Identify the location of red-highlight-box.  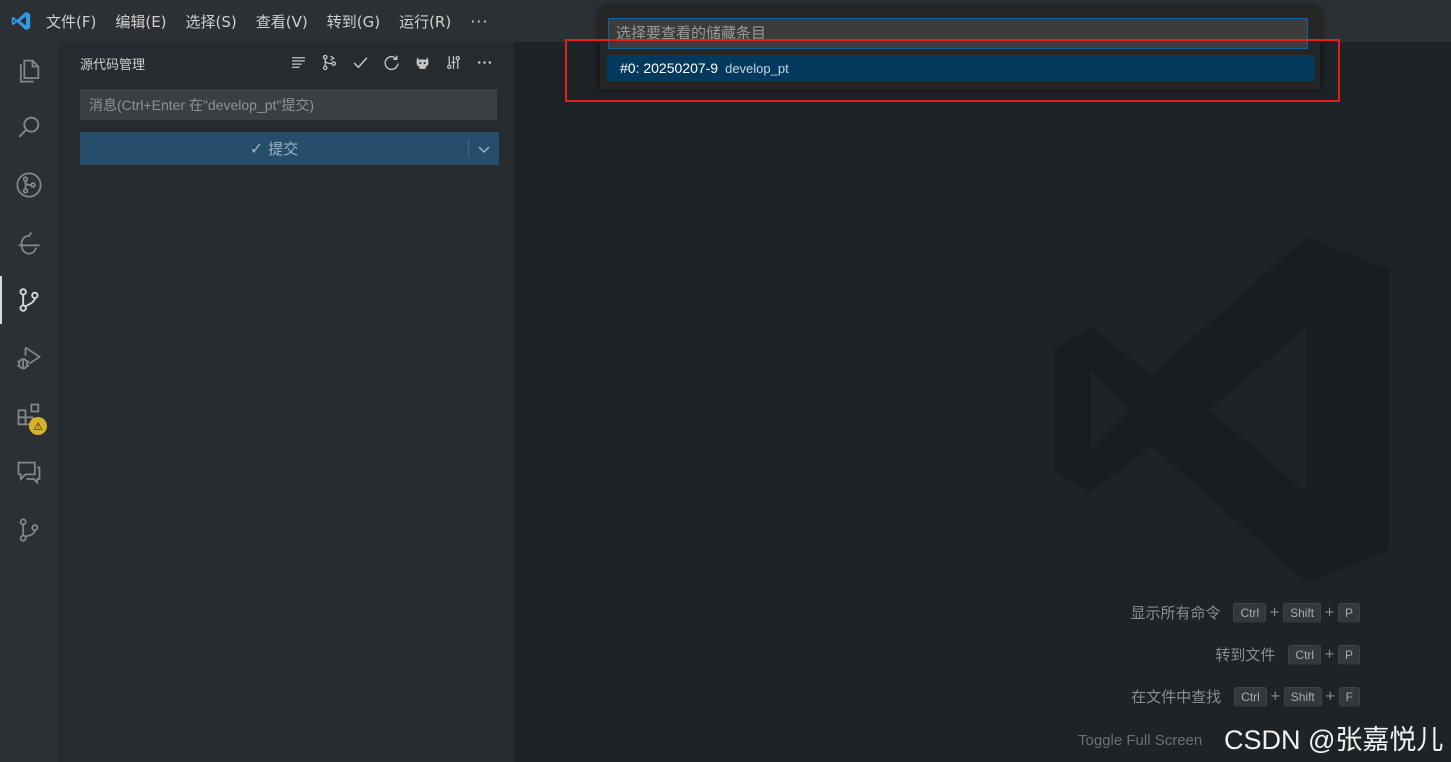
(952, 70).